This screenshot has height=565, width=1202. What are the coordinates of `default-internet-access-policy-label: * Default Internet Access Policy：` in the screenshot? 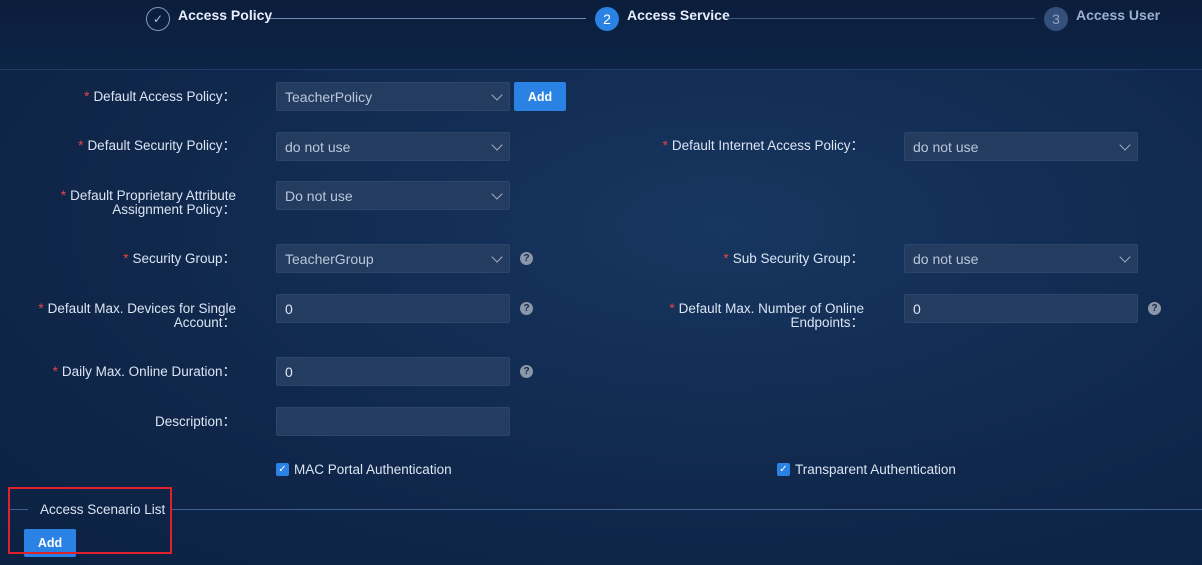 It's located at (763, 145).